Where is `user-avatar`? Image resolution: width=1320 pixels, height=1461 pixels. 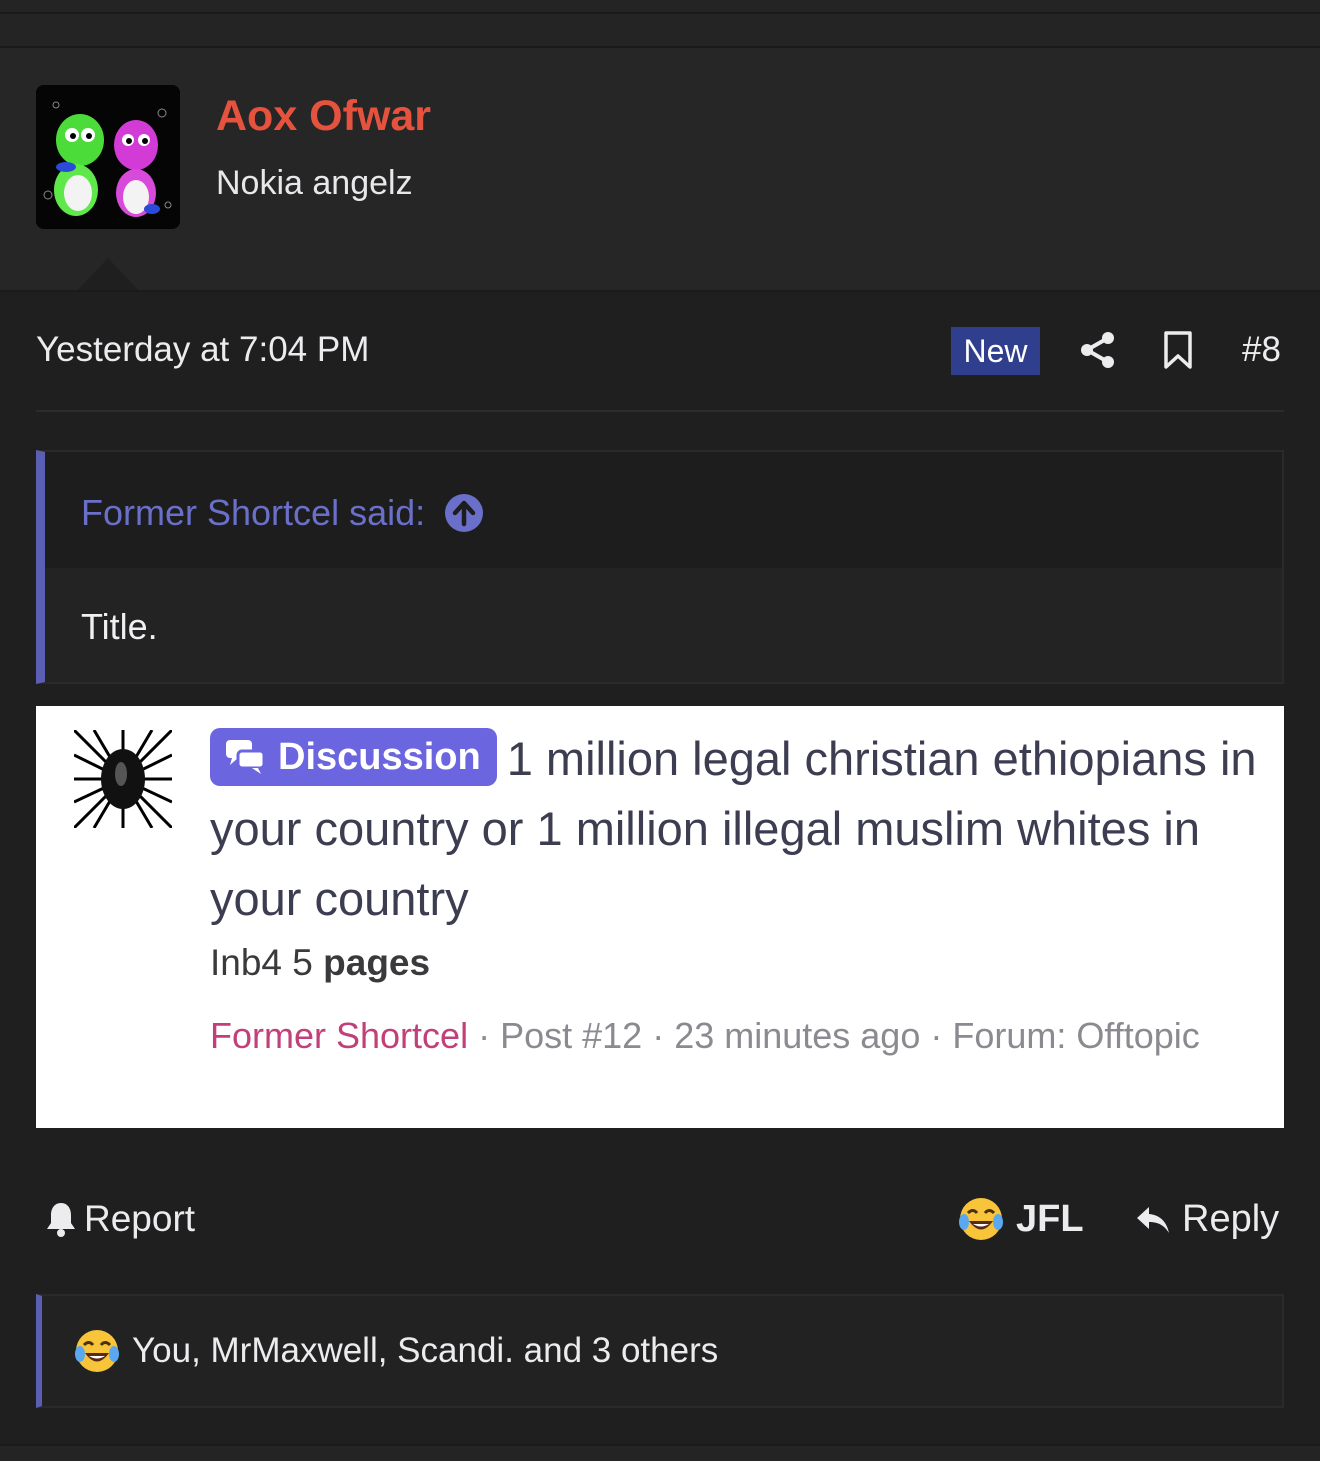
user-avatar is located at coordinates (108, 157).